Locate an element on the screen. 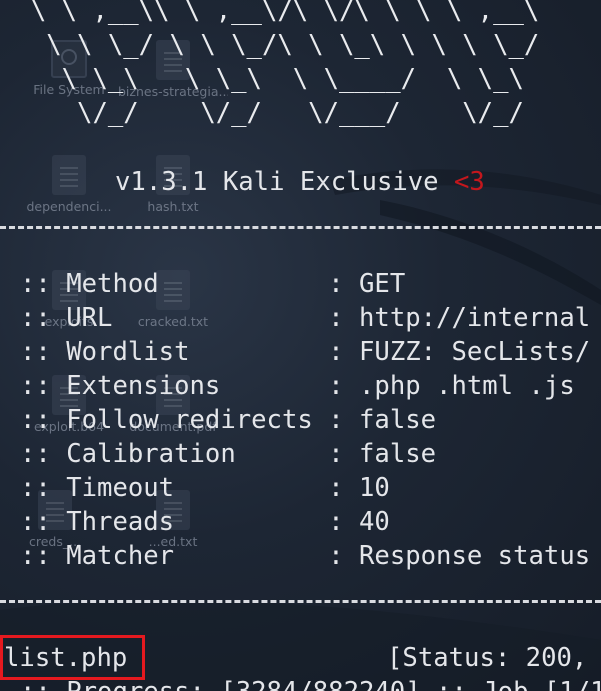 The height and width of the screenshot is (691, 601). config-row: :: Follow redirects : false is located at coordinates (228, 420).